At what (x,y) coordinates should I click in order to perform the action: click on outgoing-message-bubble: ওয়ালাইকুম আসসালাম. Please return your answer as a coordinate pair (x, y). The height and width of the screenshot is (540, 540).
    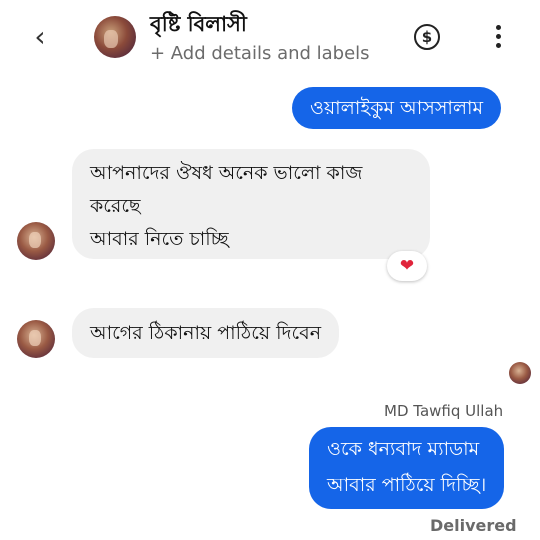
    Looking at the image, I should click on (397, 108).